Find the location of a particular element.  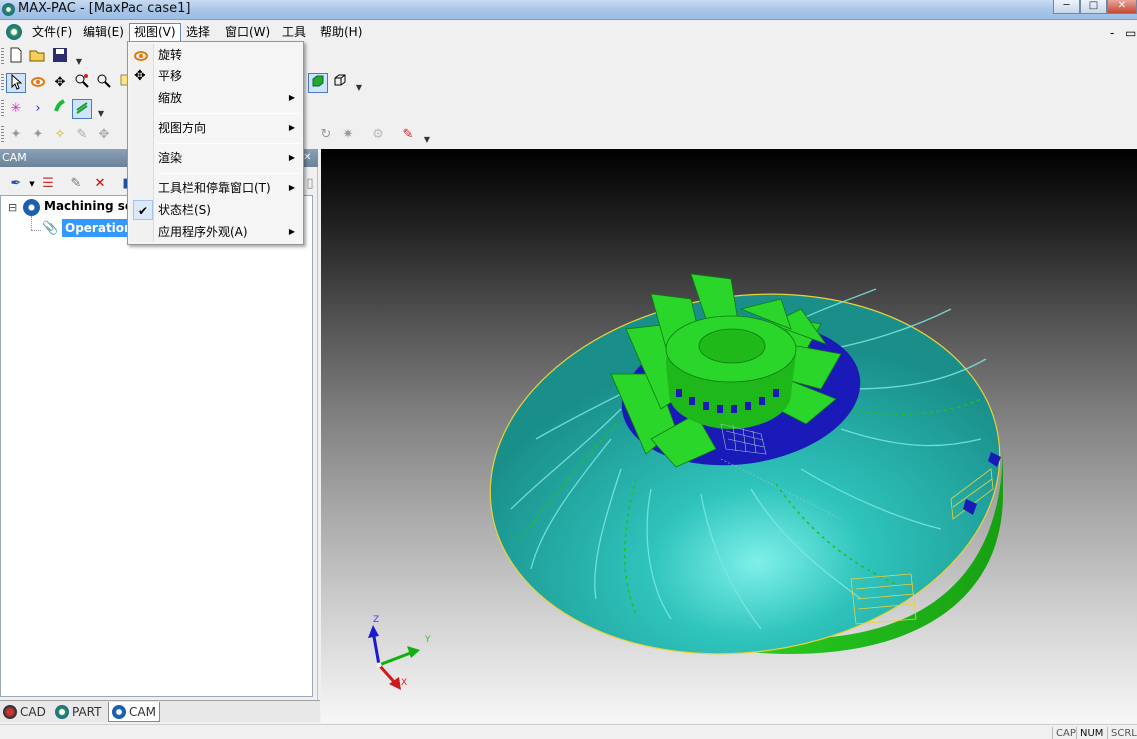

machining-tool-icon: ✎ is located at coordinates (82, 135).